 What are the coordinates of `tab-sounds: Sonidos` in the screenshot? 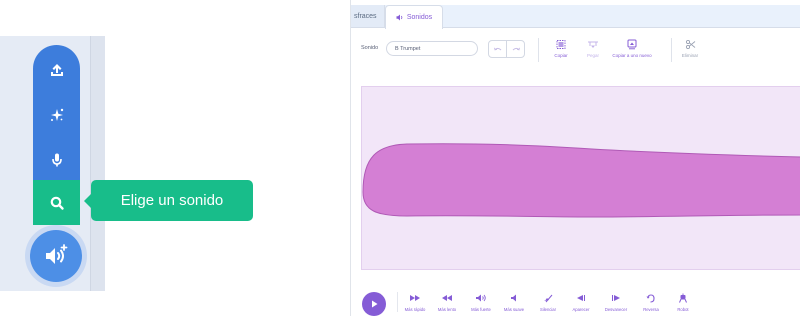 It's located at (414, 17).